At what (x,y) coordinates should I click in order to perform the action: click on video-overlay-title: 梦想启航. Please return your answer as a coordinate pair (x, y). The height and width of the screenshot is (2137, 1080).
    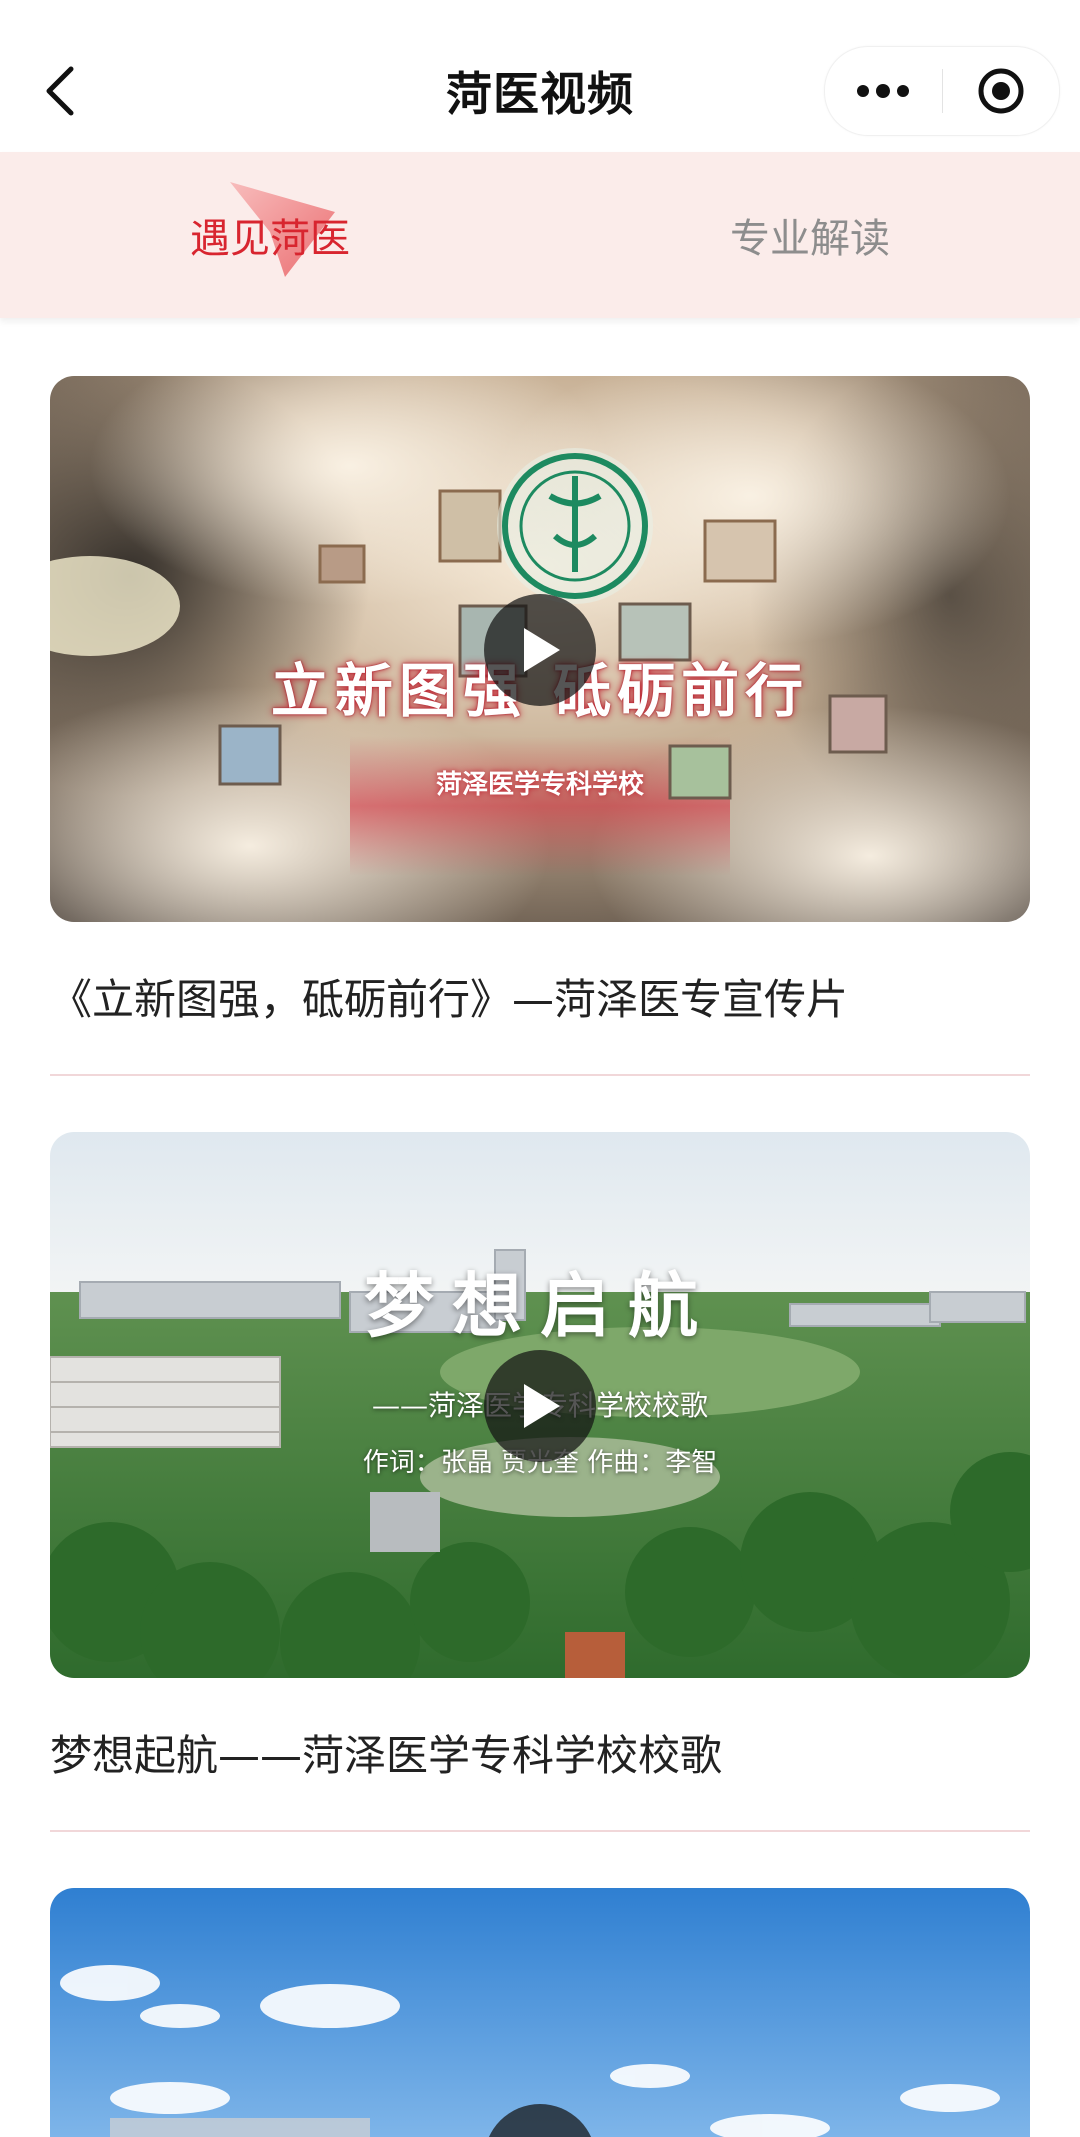
    Looking at the image, I should click on (540, 1305).